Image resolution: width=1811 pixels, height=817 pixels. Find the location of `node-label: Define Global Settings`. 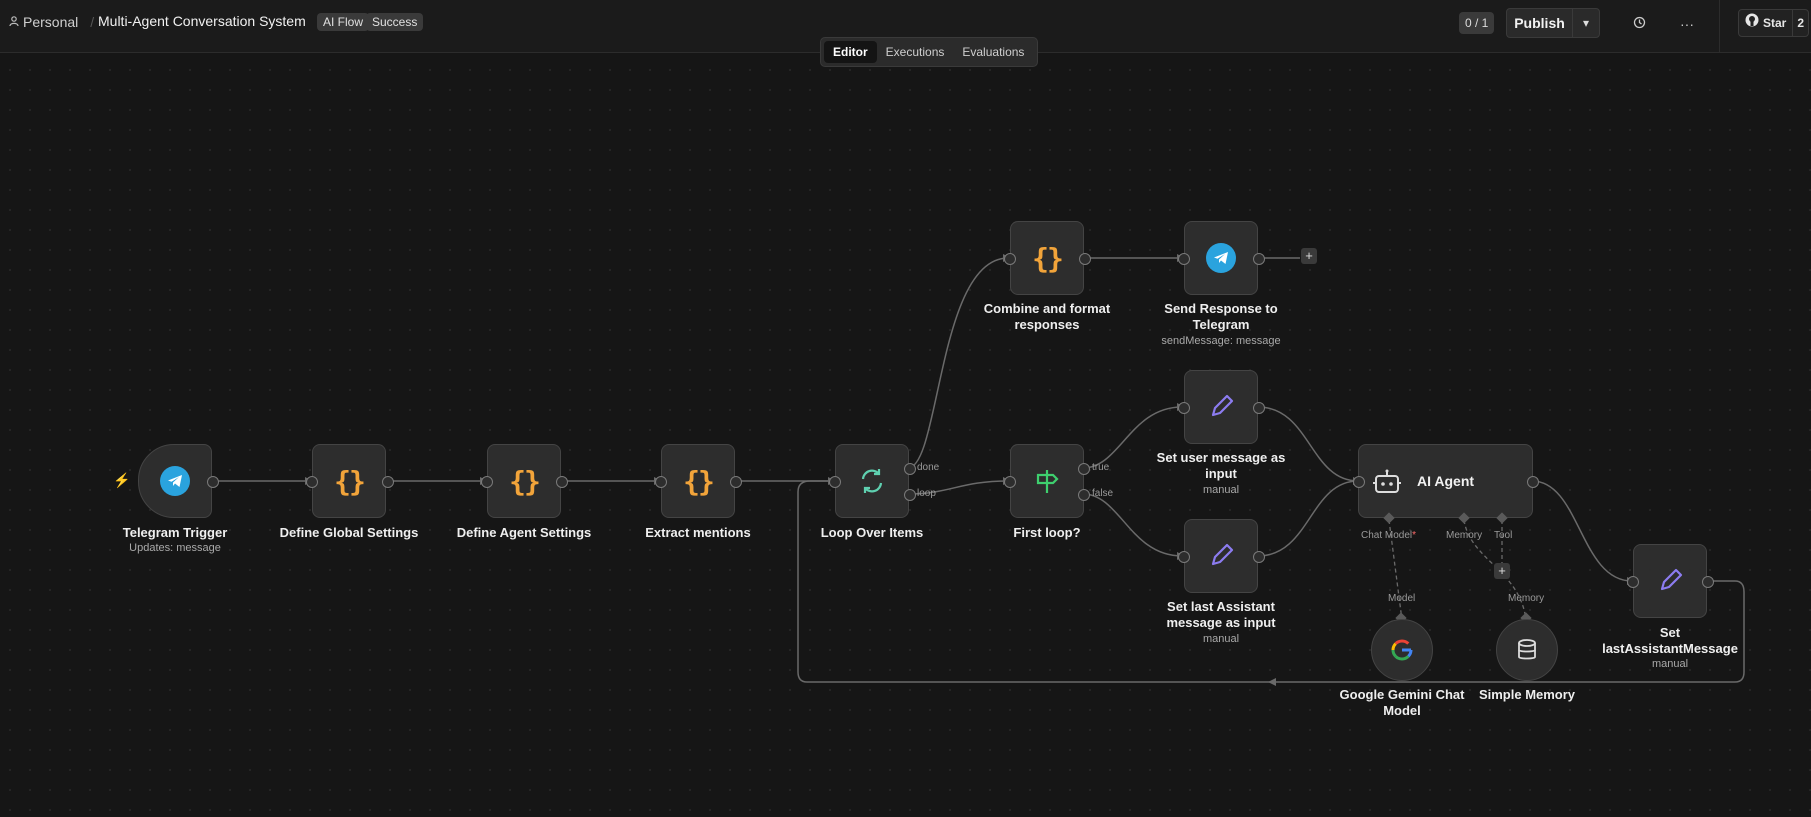

node-label: Define Global Settings is located at coordinates (349, 532).